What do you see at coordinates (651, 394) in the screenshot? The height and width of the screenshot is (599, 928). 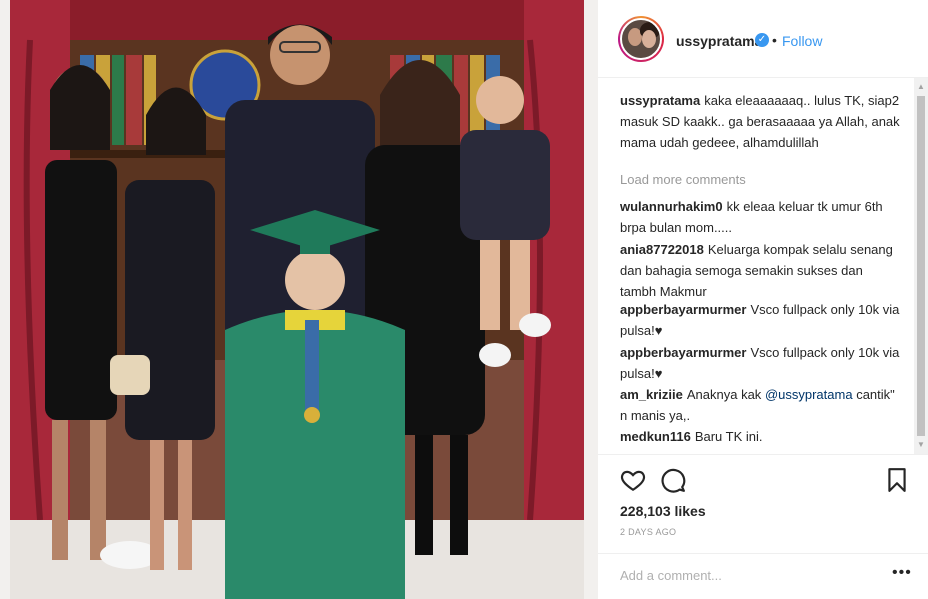 I see `comment-username: am_kriziie` at bounding box center [651, 394].